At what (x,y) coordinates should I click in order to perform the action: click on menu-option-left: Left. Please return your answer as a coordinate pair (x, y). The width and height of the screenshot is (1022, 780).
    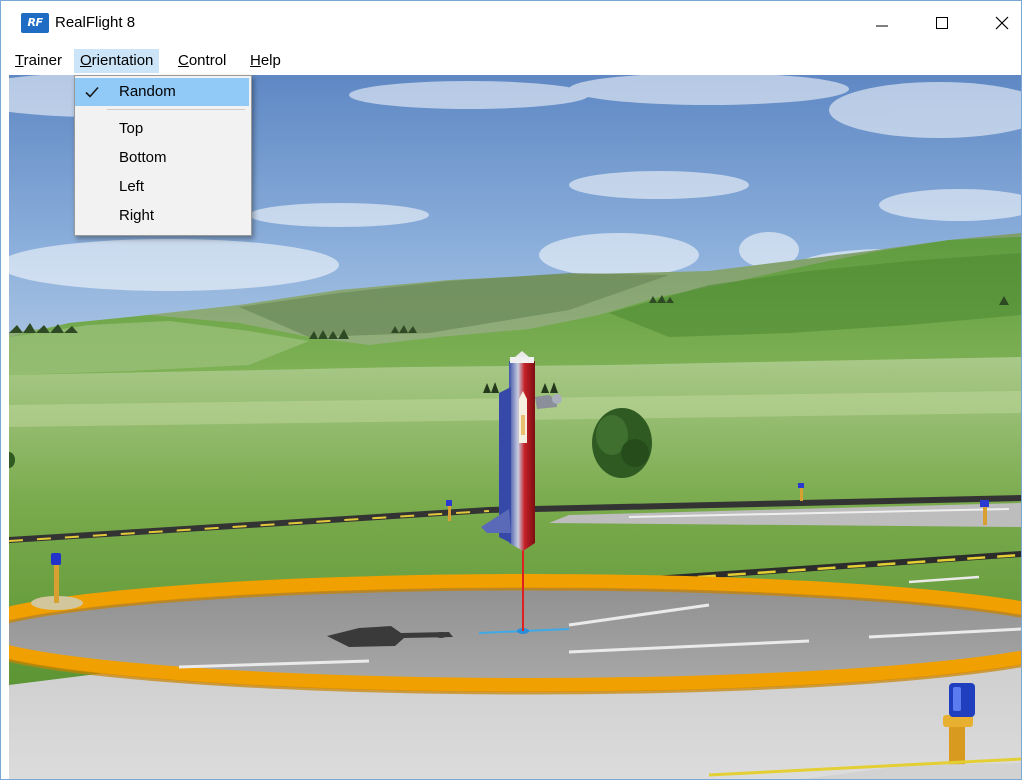
    Looking at the image, I should click on (162, 187).